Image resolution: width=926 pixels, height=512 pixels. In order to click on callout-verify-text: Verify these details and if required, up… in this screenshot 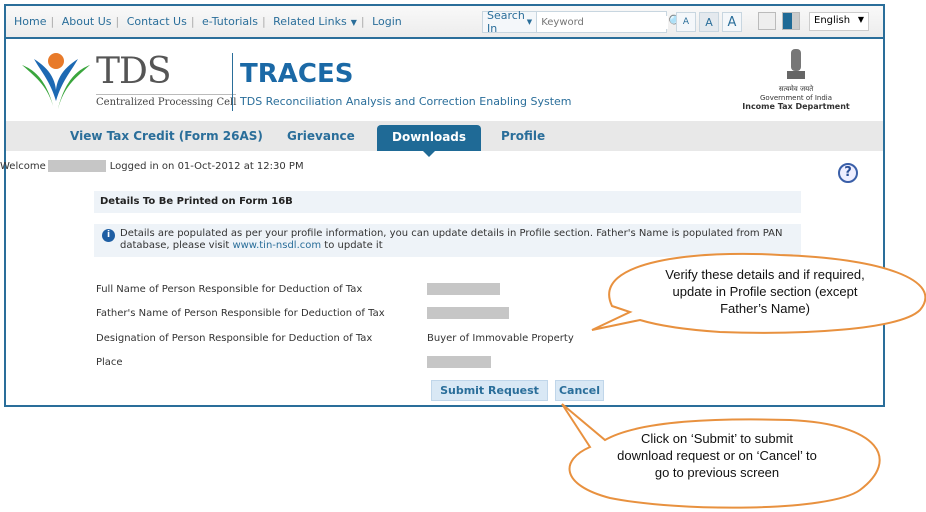, I will do `click(765, 291)`.